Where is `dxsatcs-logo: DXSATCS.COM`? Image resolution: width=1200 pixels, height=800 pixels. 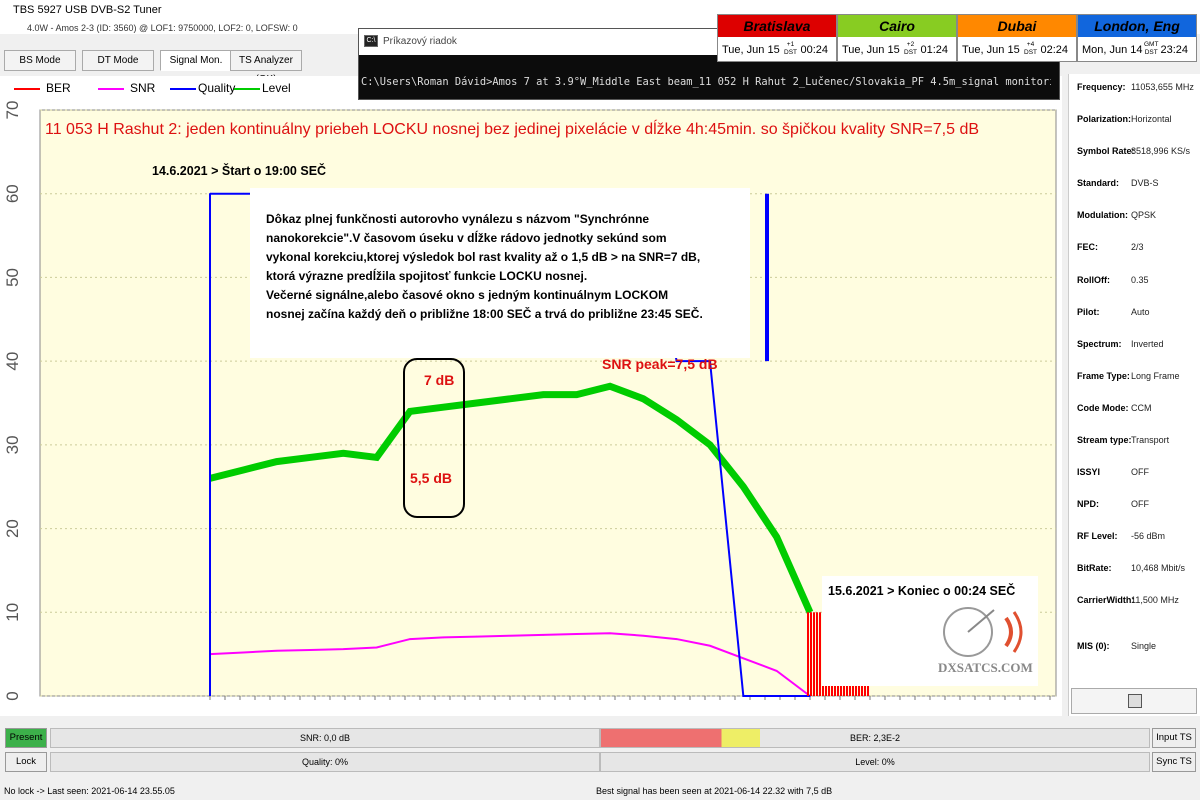
dxsatcs-logo: DXSATCS.COM is located at coordinates (986, 640).